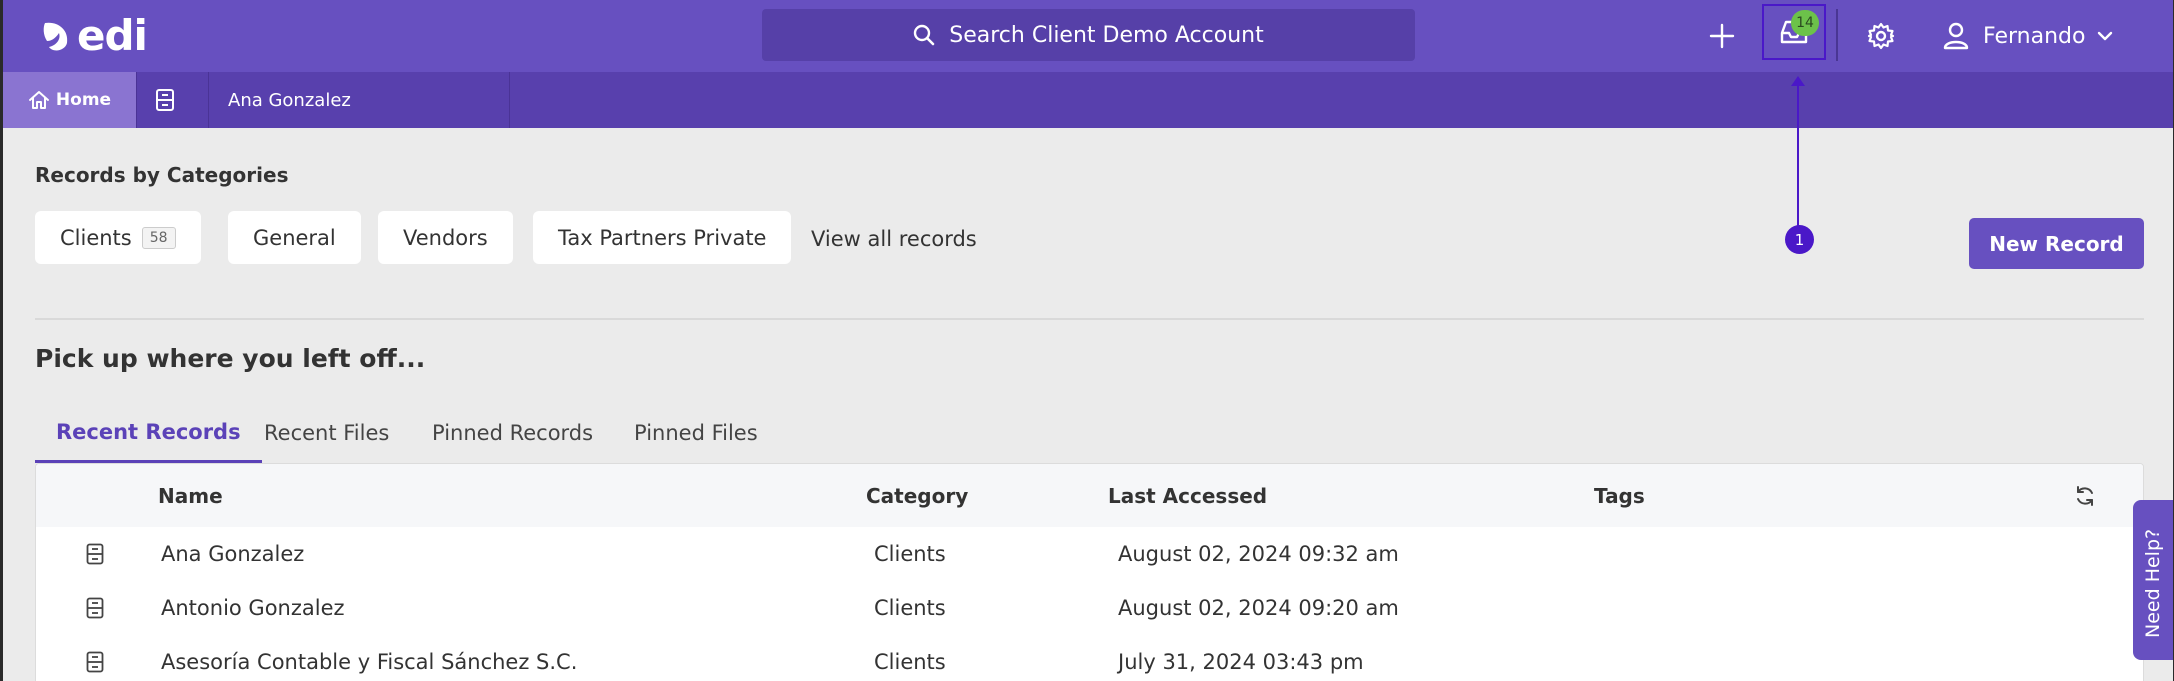 The width and height of the screenshot is (2174, 681). What do you see at coordinates (369, 662) in the screenshot?
I see `cell-name: Asesoría Contable y Fiscal Sánchez S.C.` at bounding box center [369, 662].